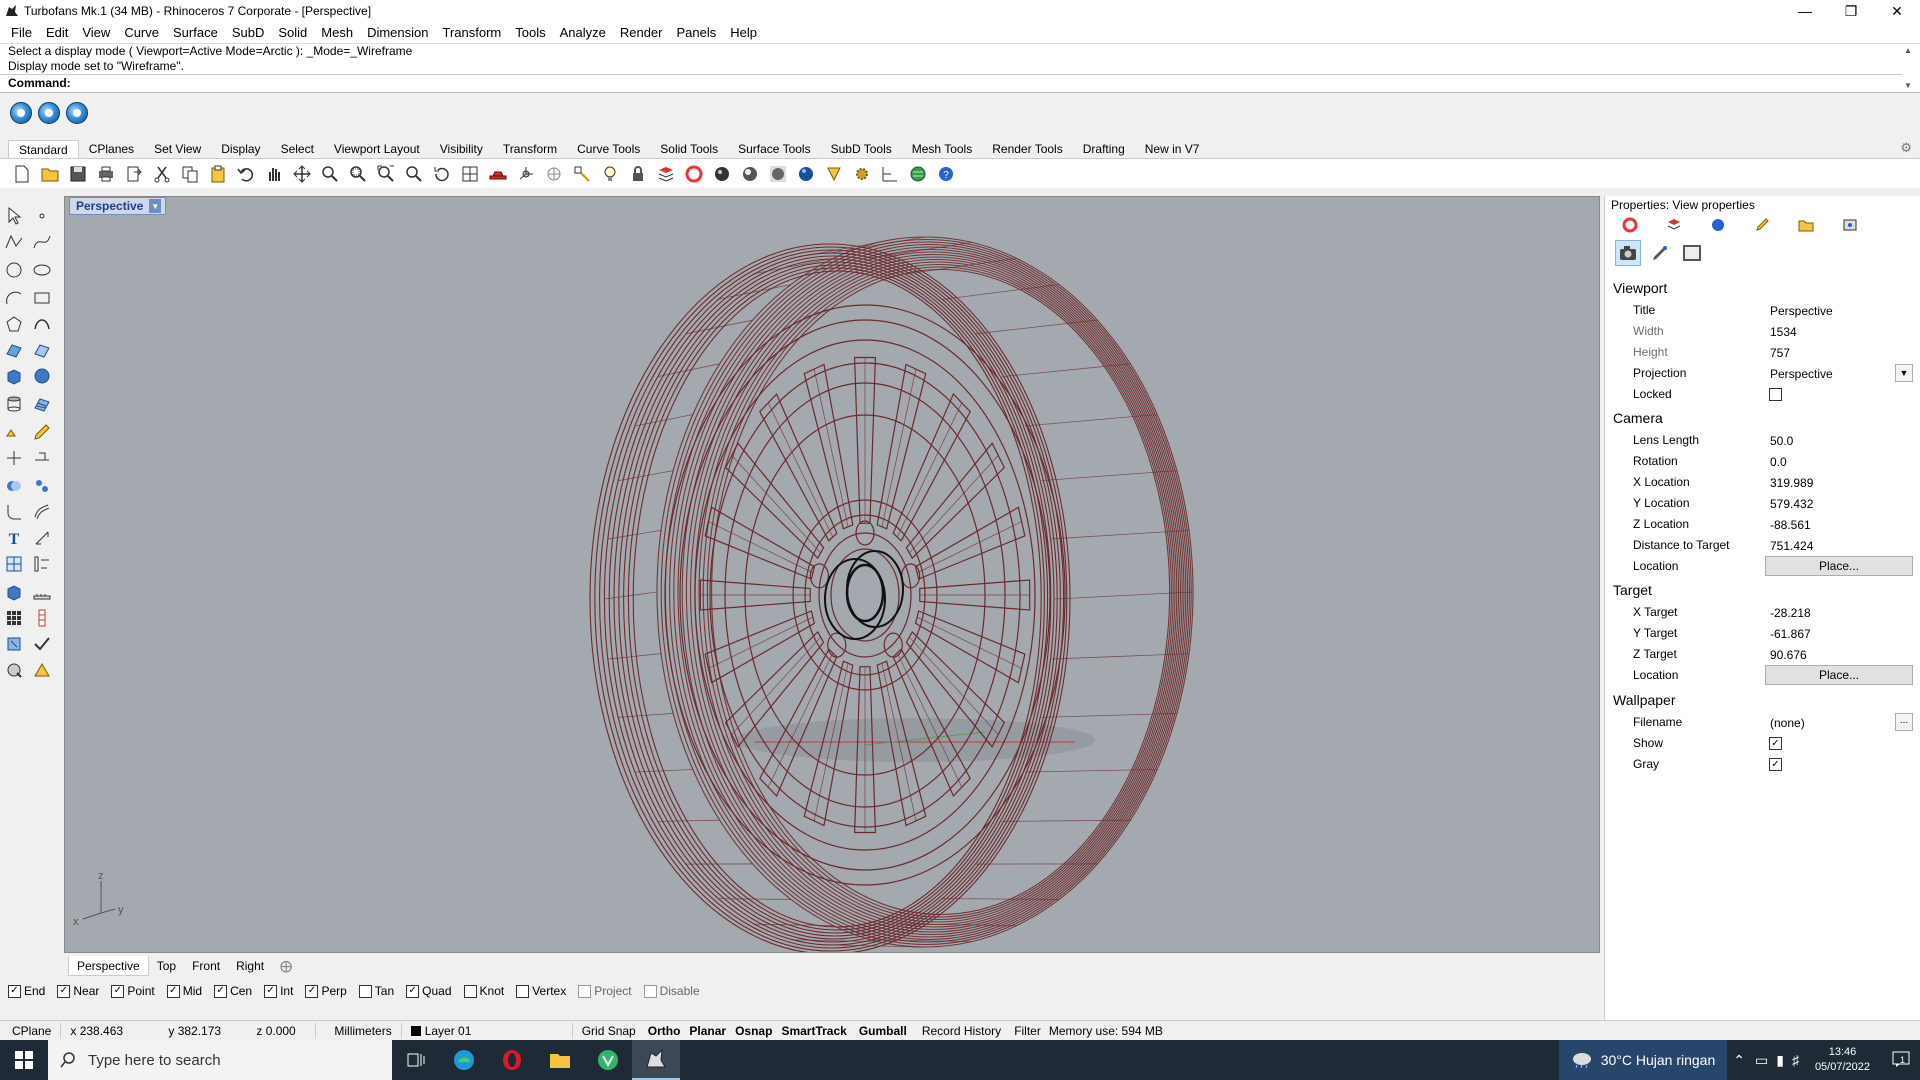  Describe the element at coordinates (1104, 149) in the screenshot. I see `tab-drafting: Drafting` at that location.